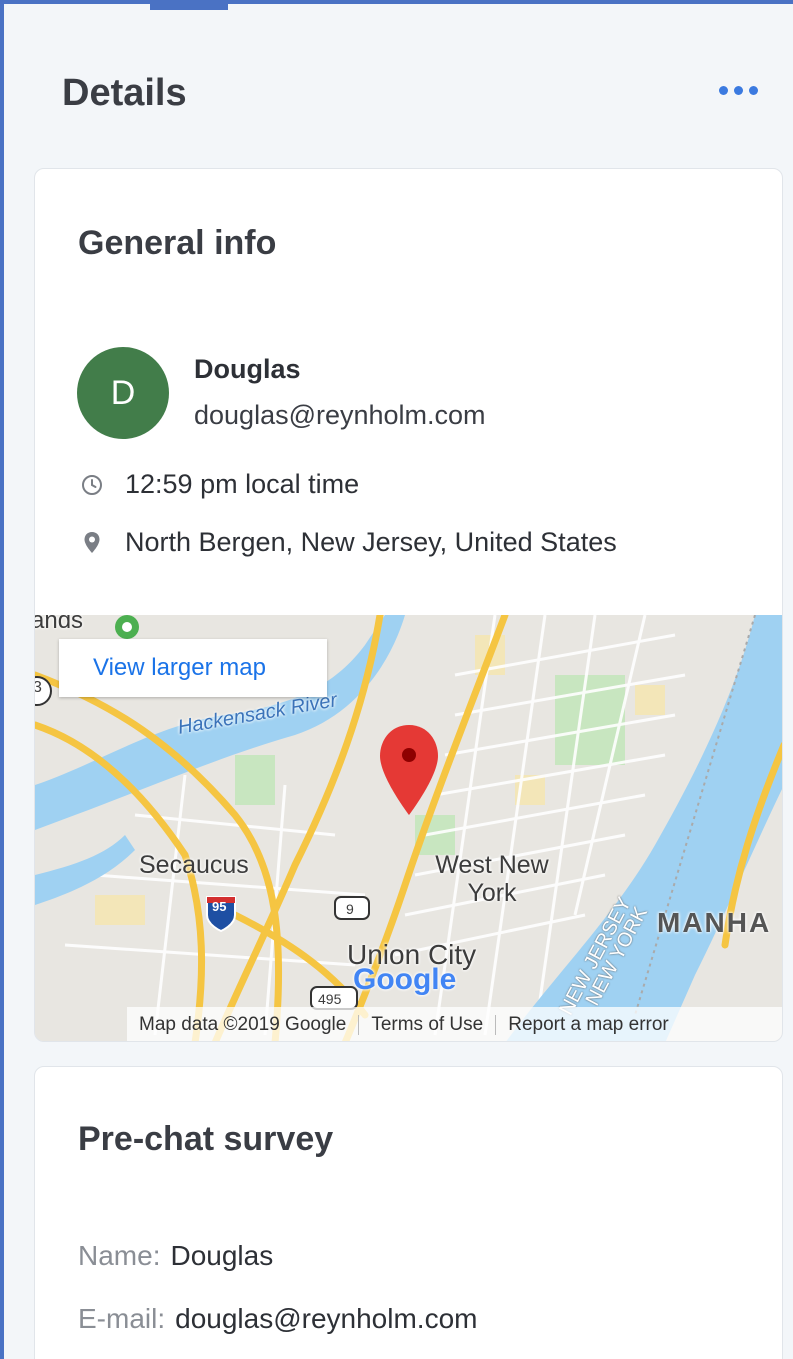 The height and width of the screenshot is (1359, 793). I want to click on survey-email-label: E-mail:, so click(122, 1318).